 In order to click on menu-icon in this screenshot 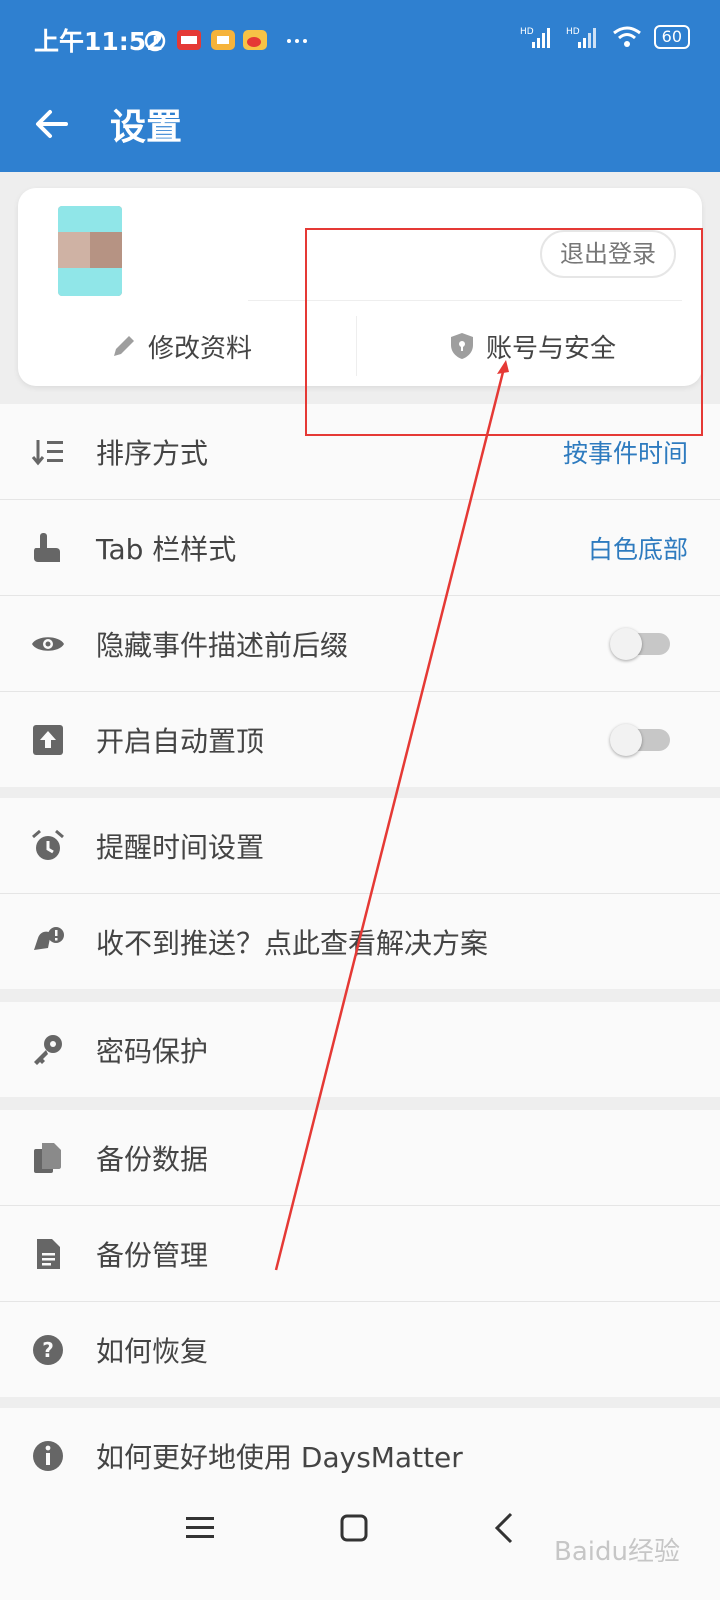, I will do `click(200, 1528)`.